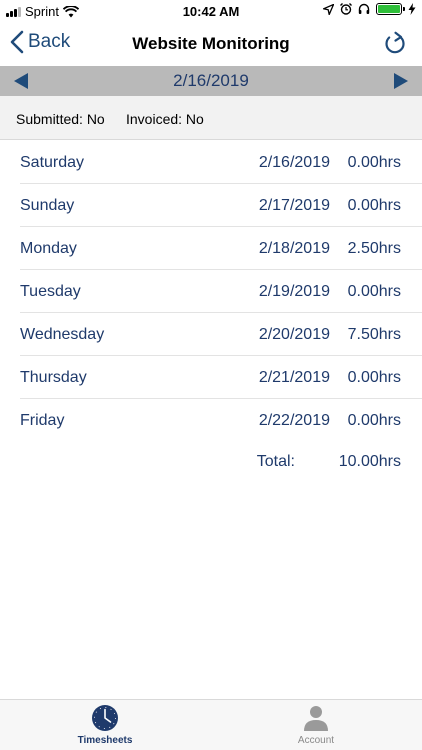 The image size is (422, 750). Describe the element at coordinates (48, 248) in the screenshot. I see `day-name: Monday` at that location.